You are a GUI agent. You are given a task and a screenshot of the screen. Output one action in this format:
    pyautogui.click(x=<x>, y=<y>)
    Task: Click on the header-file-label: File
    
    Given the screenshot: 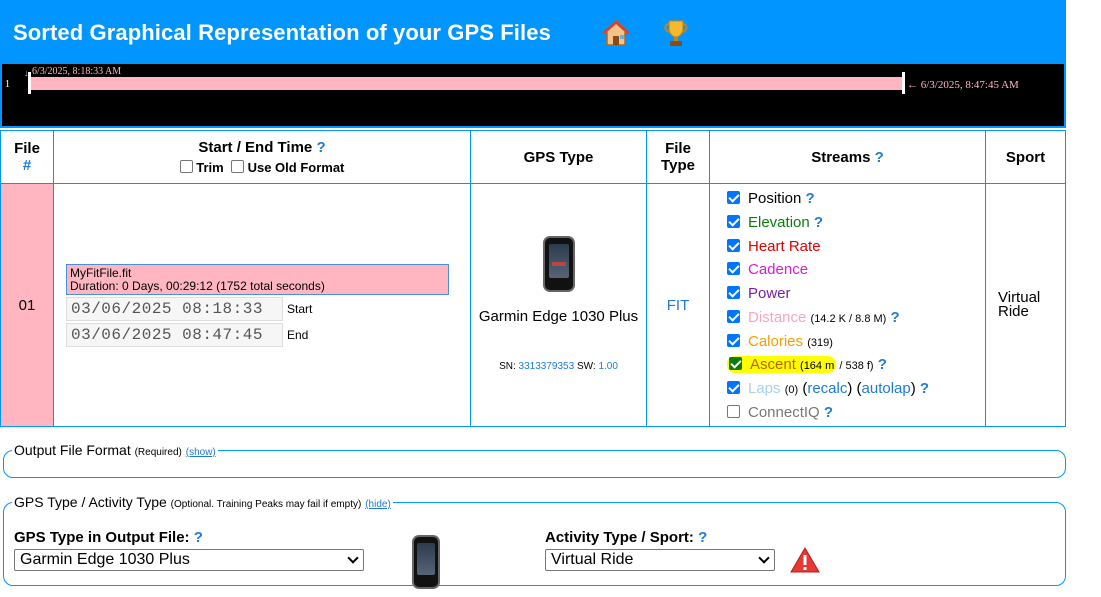 What is the action you would take?
    pyautogui.click(x=27, y=148)
    